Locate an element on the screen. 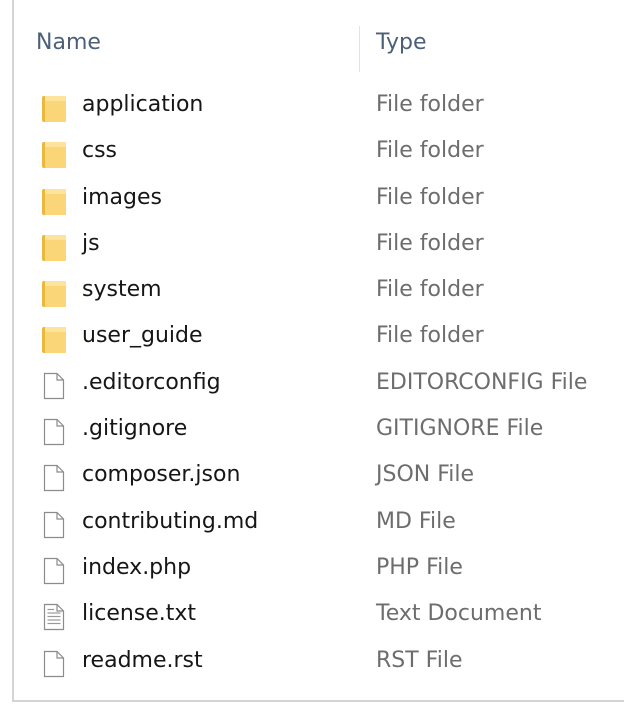 This screenshot has height=709, width=624. list-item-contributing-md: contributing.md MD File is located at coordinates (319, 524).